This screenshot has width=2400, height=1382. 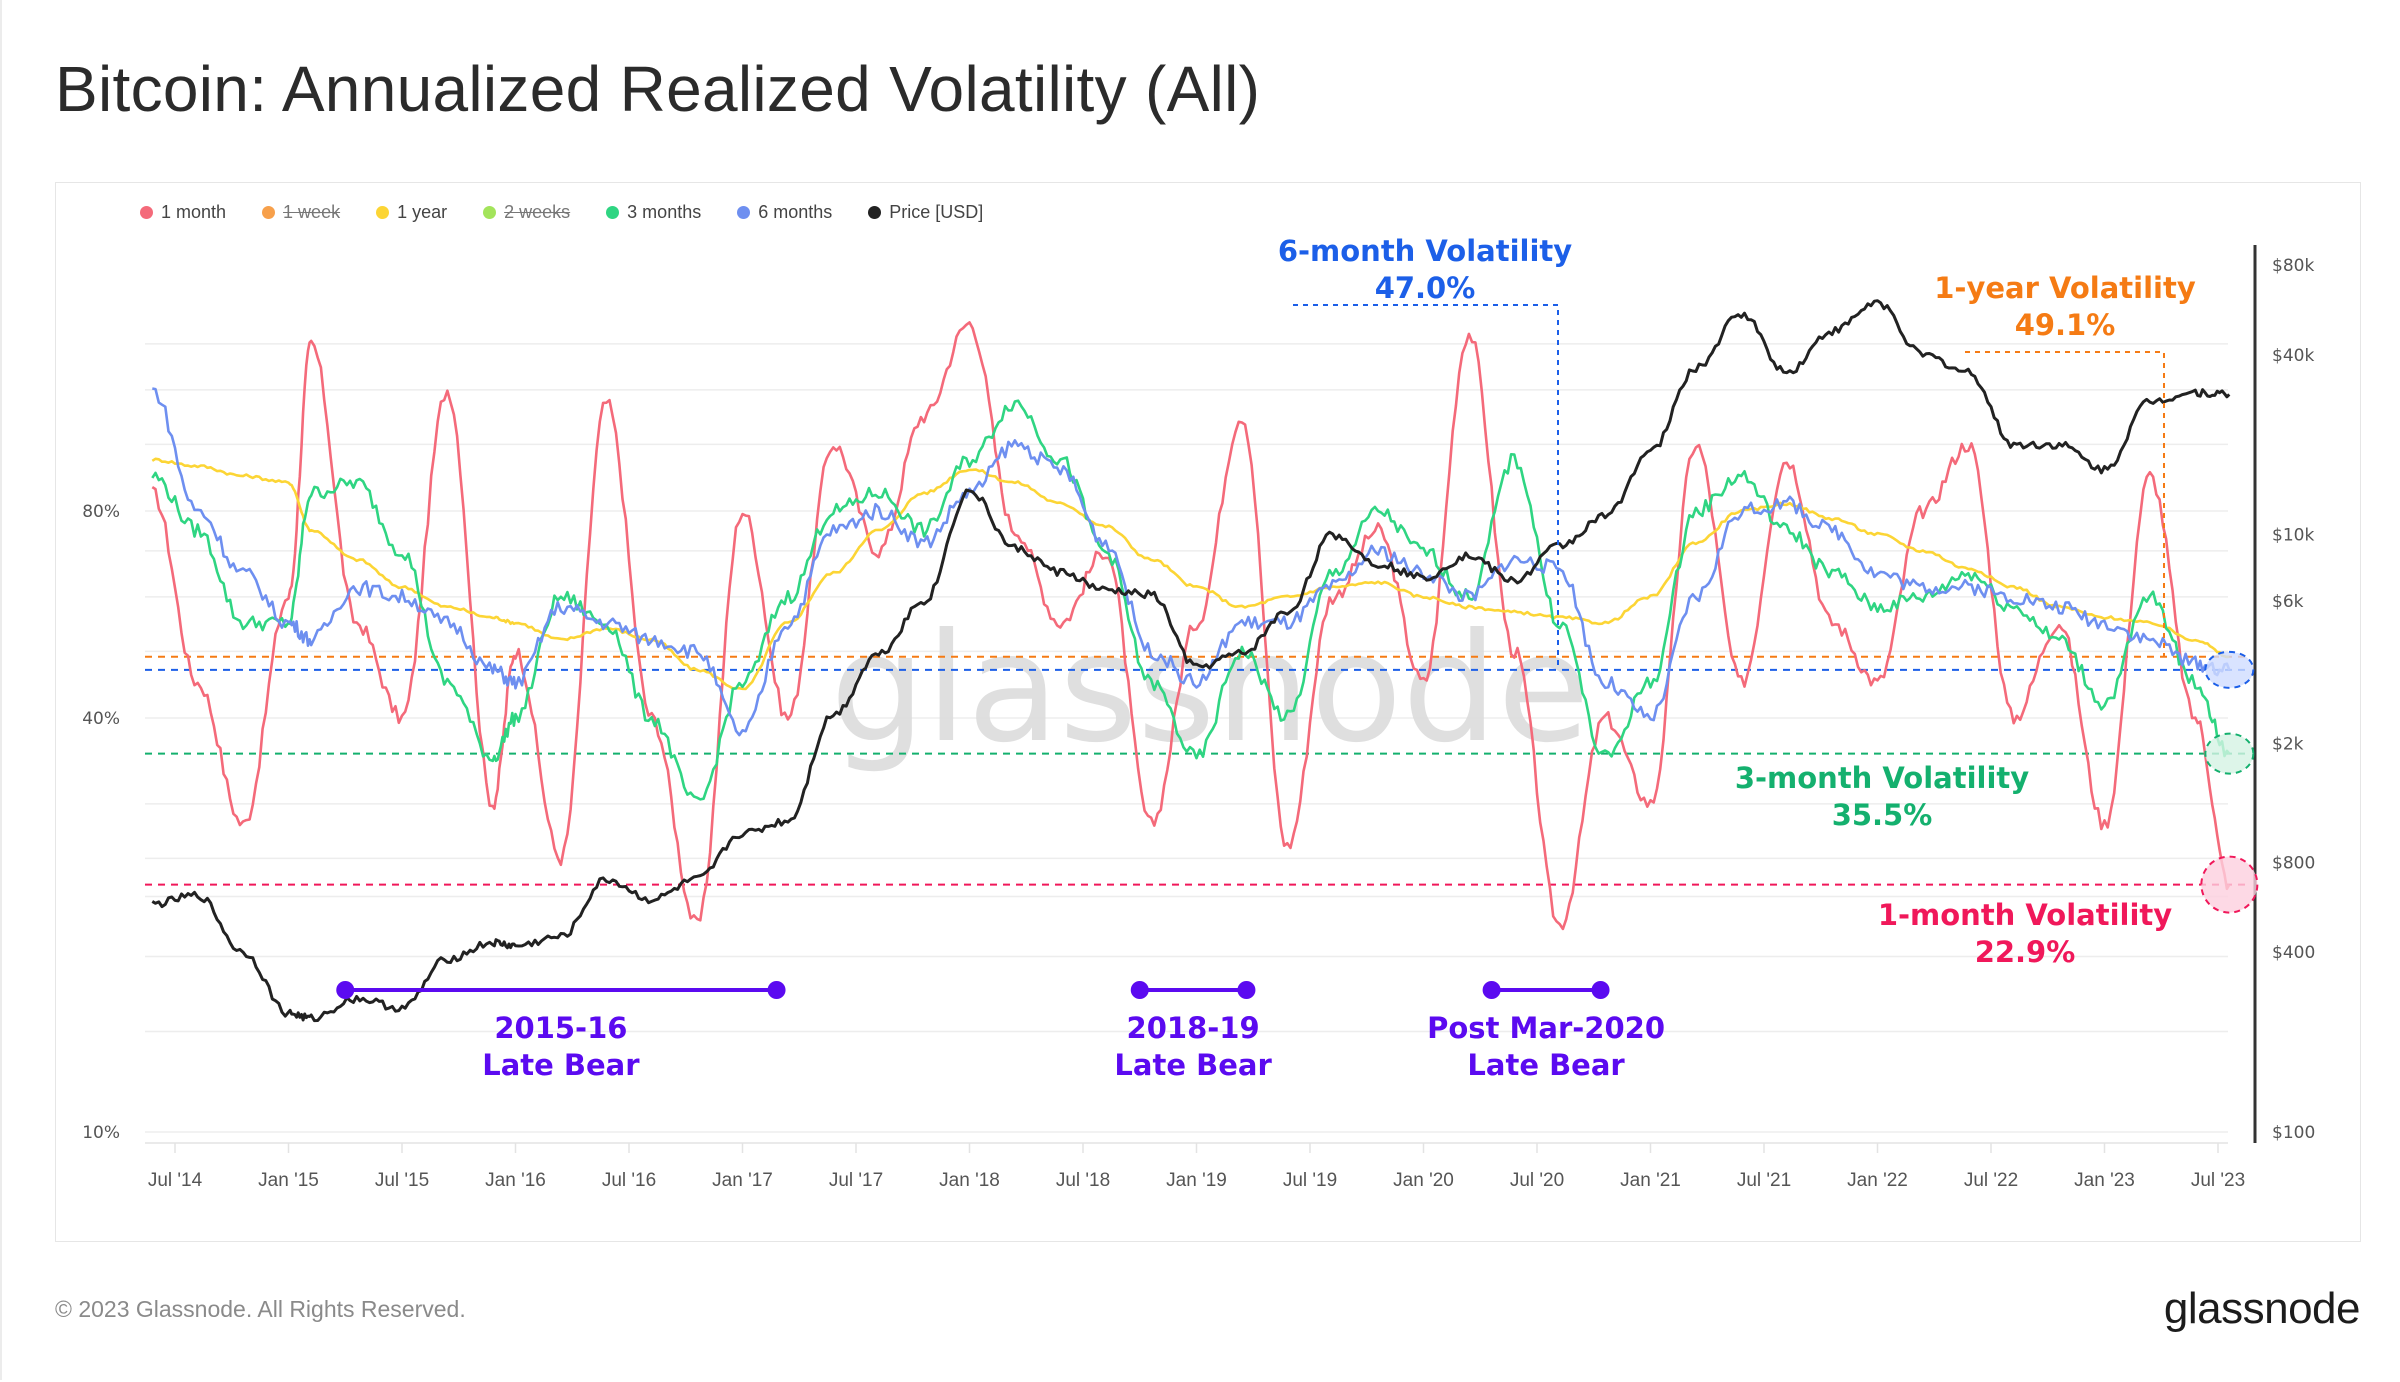 What do you see at coordinates (2293, 1133) in the screenshot?
I see `y-right-tick-label: $100` at bounding box center [2293, 1133].